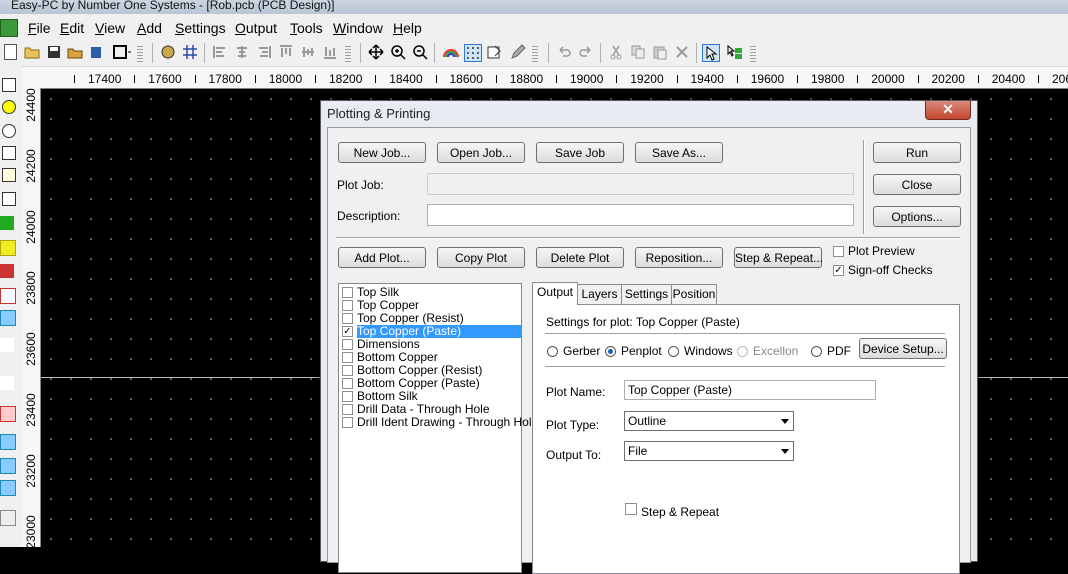  I want to click on add-arc-icon, so click(9, 175).